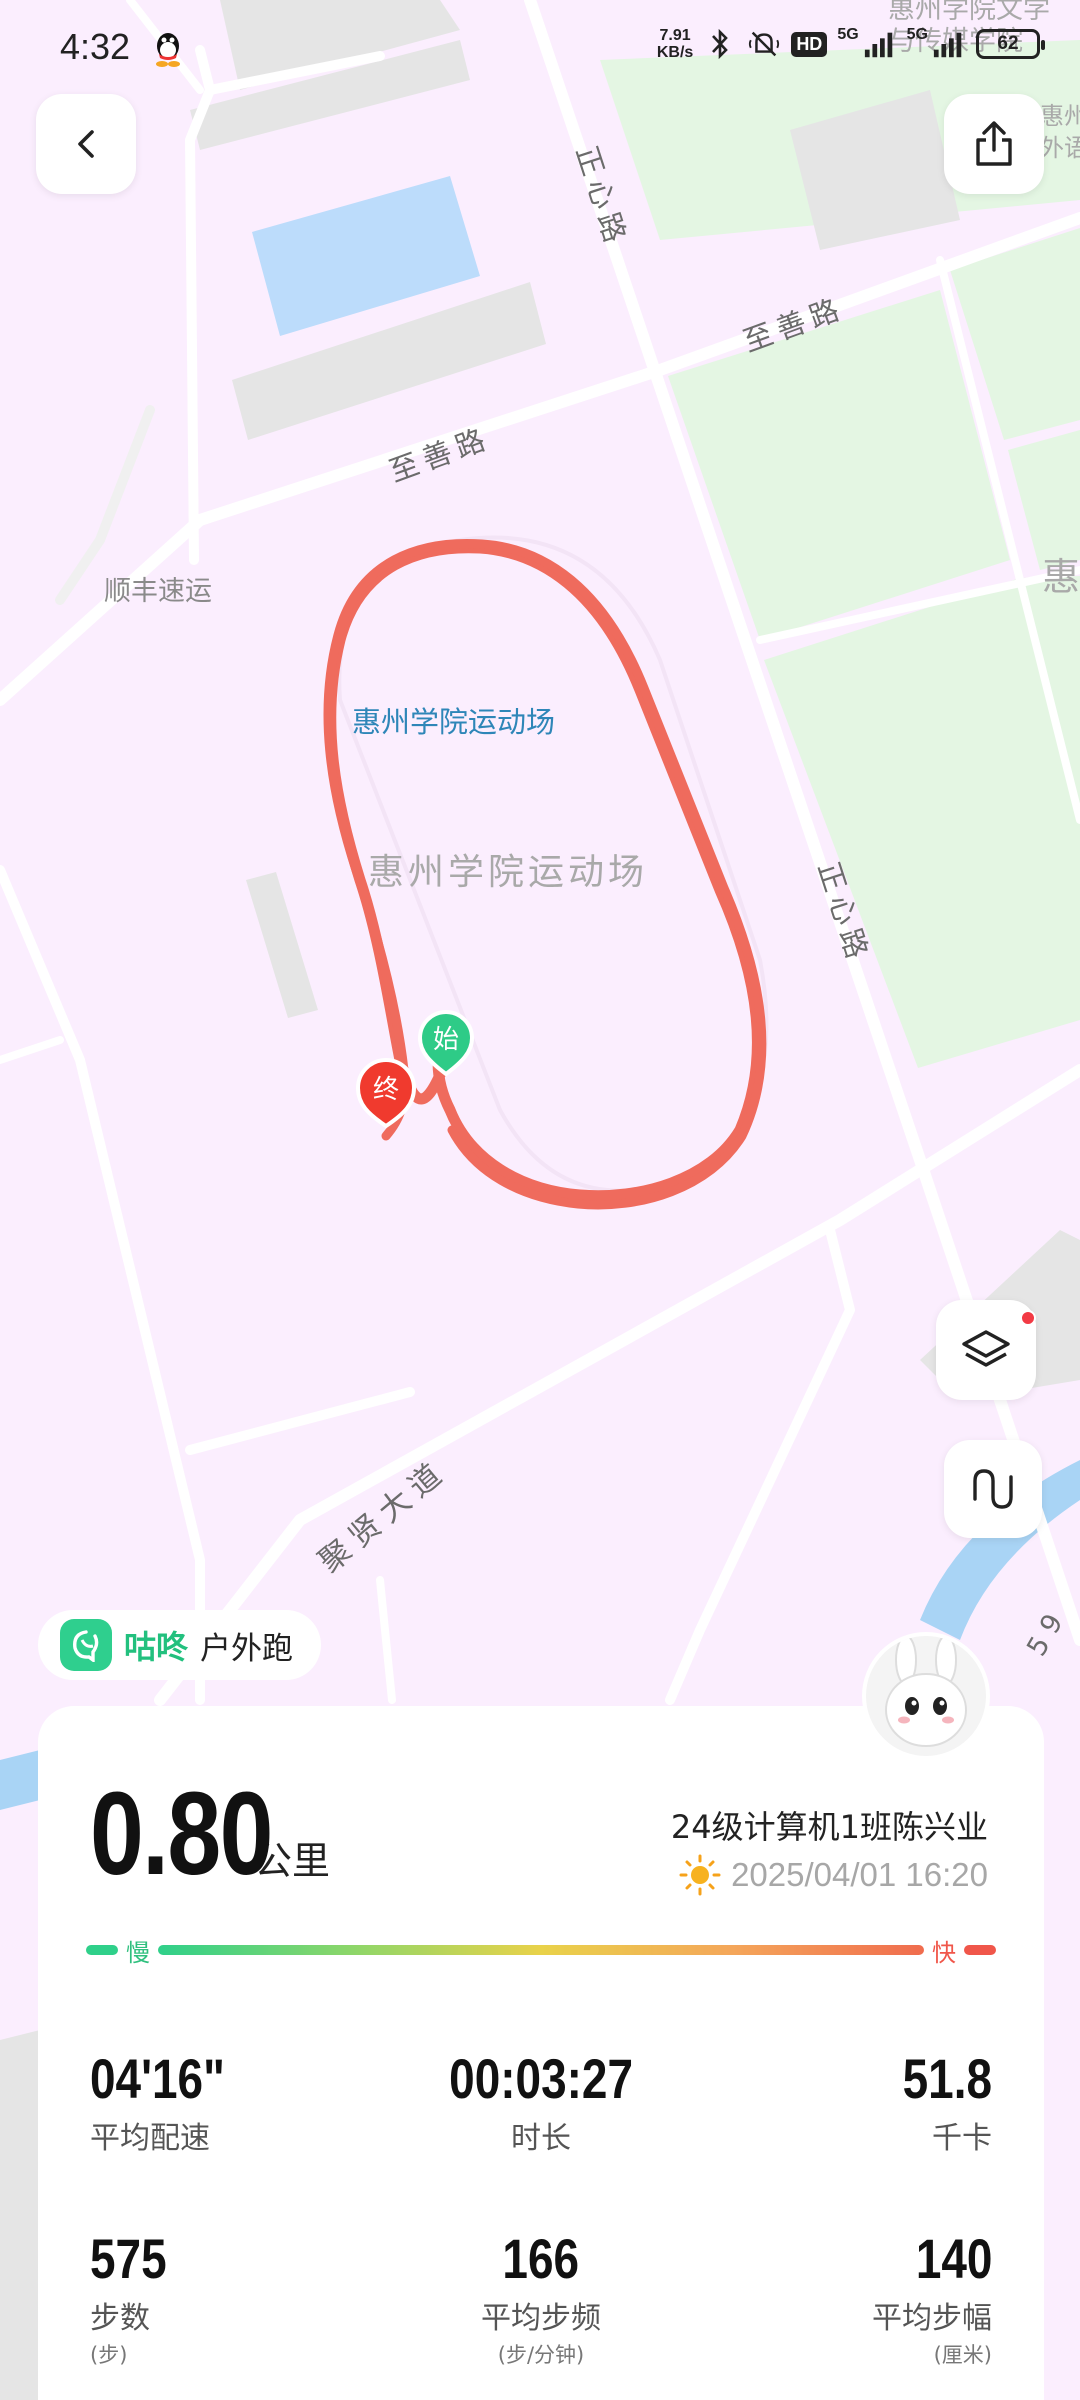  I want to click on distance-value: 0.80, so click(181, 1834).